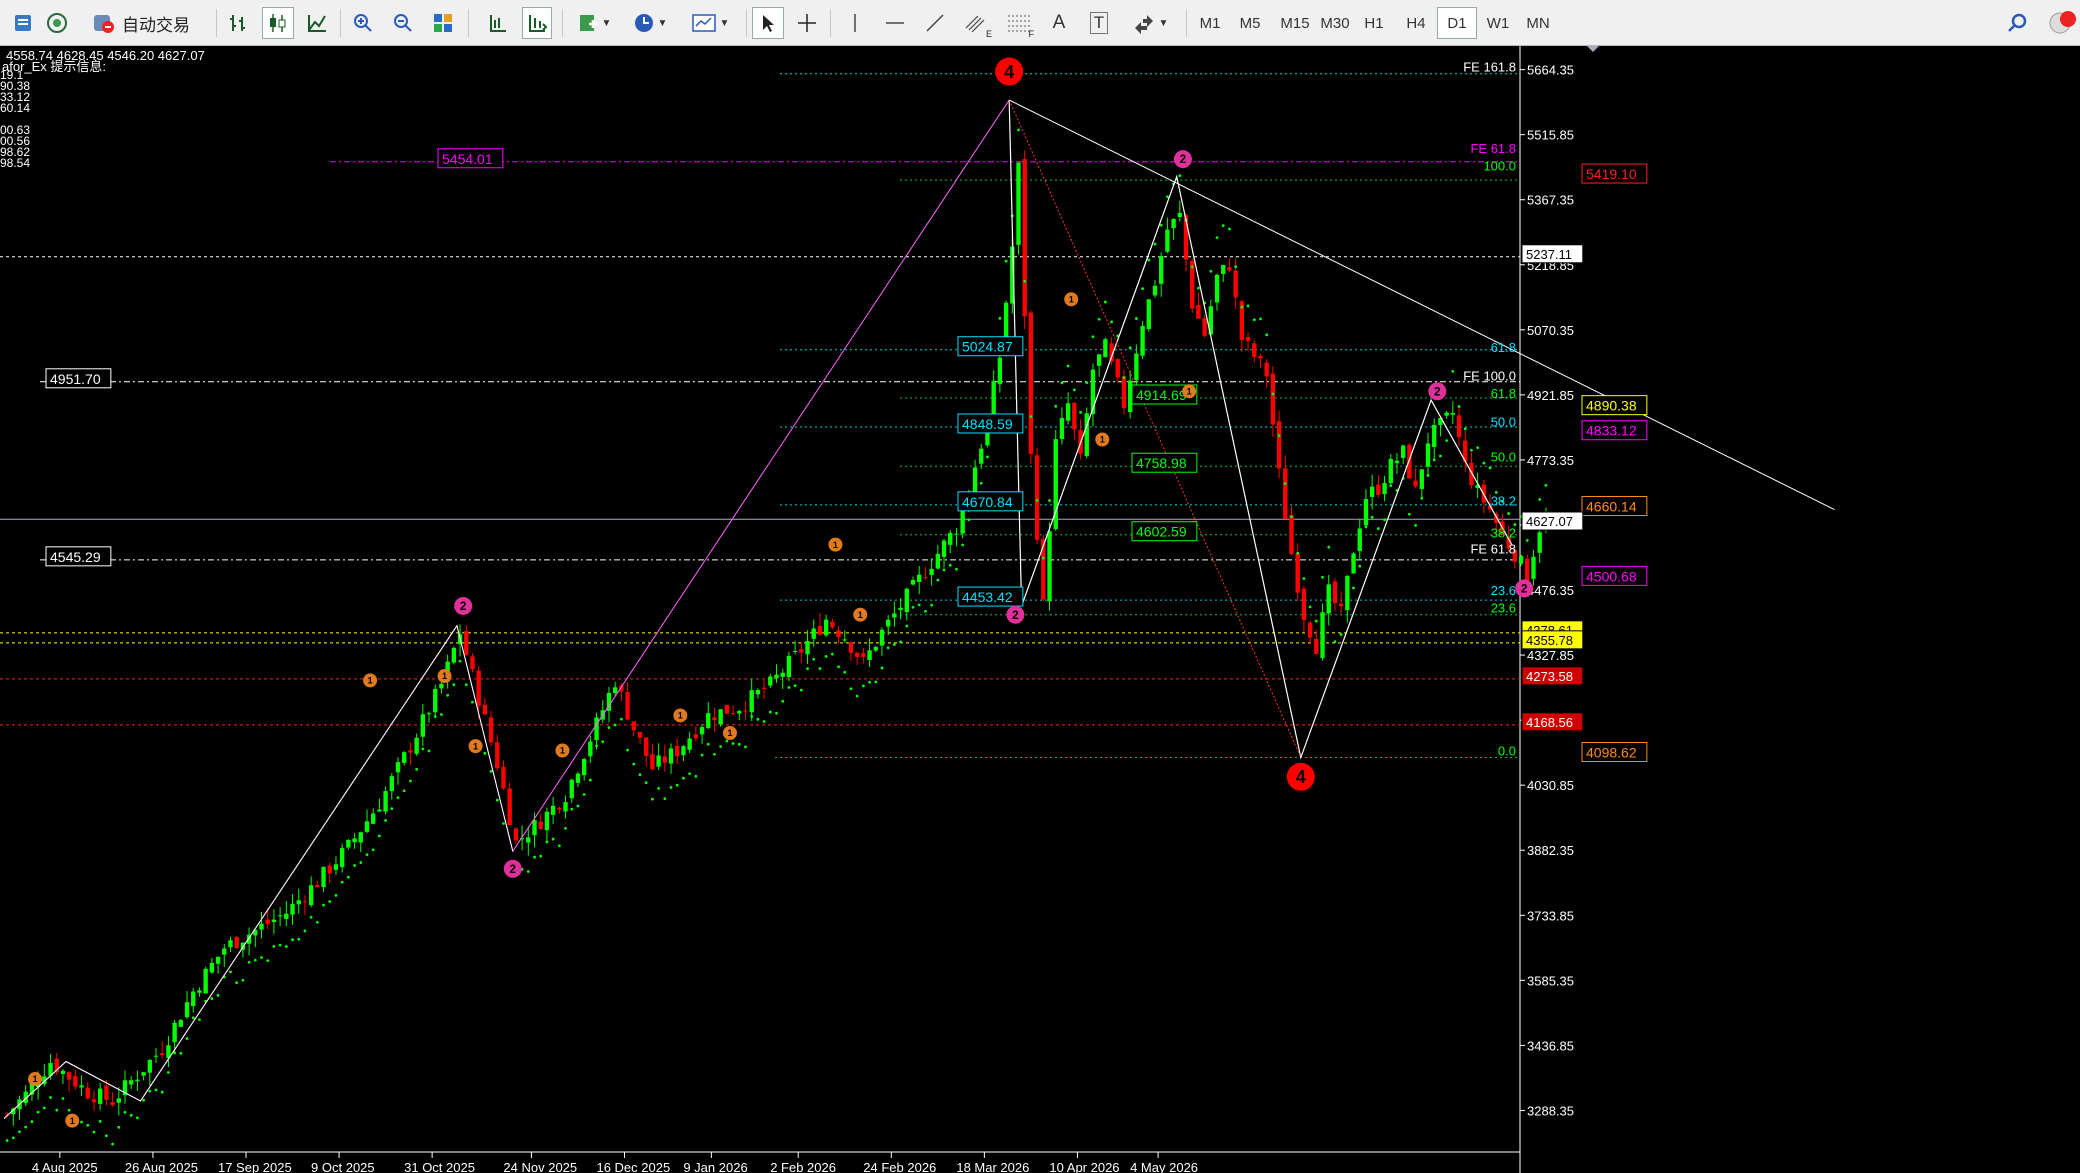 This screenshot has width=2080, height=1173. What do you see at coordinates (1550, 135) in the screenshot?
I see `price-tick-label: 5515.85` at bounding box center [1550, 135].